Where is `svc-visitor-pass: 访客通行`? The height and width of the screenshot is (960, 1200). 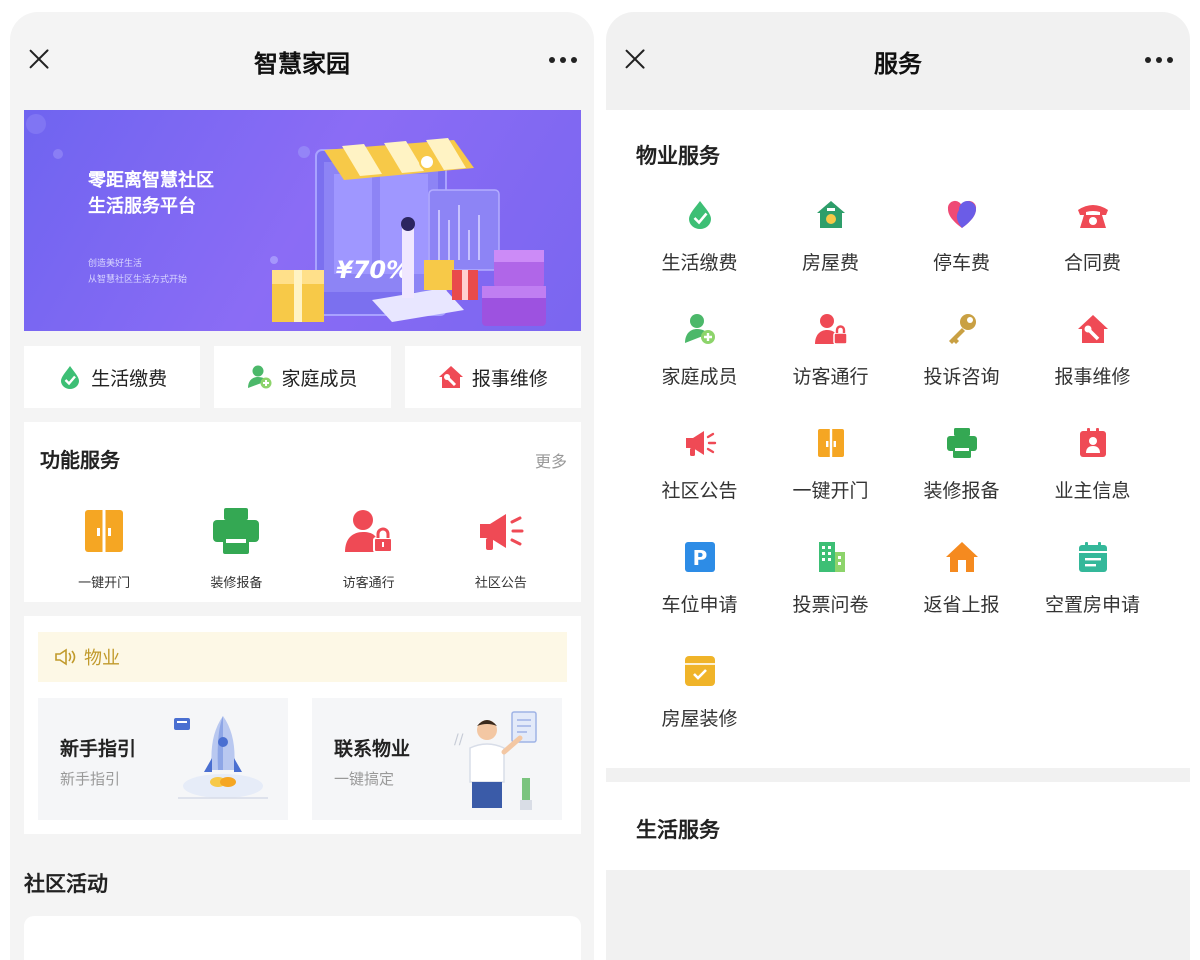 svc-visitor-pass: 访客通行 is located at coordinates (830, 358).